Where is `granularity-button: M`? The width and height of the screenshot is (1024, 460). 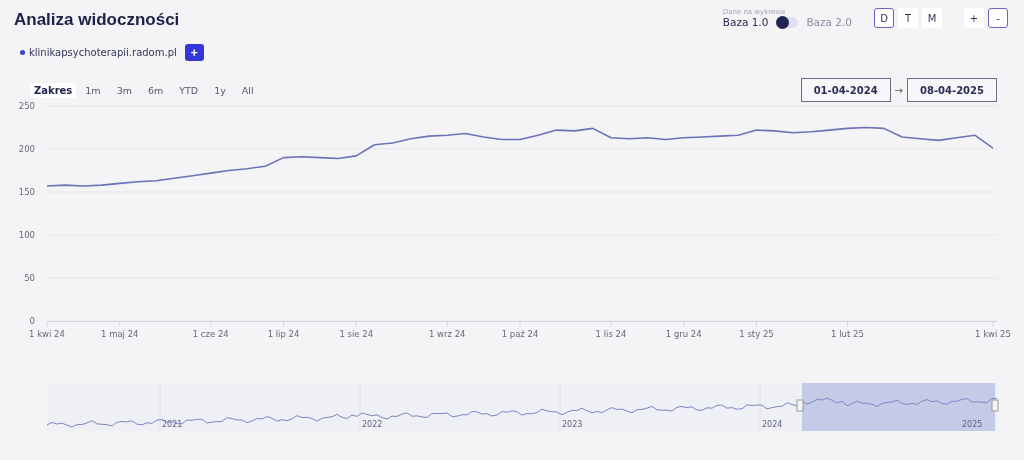 granularity-button: M is located at coordinates (932, 18).